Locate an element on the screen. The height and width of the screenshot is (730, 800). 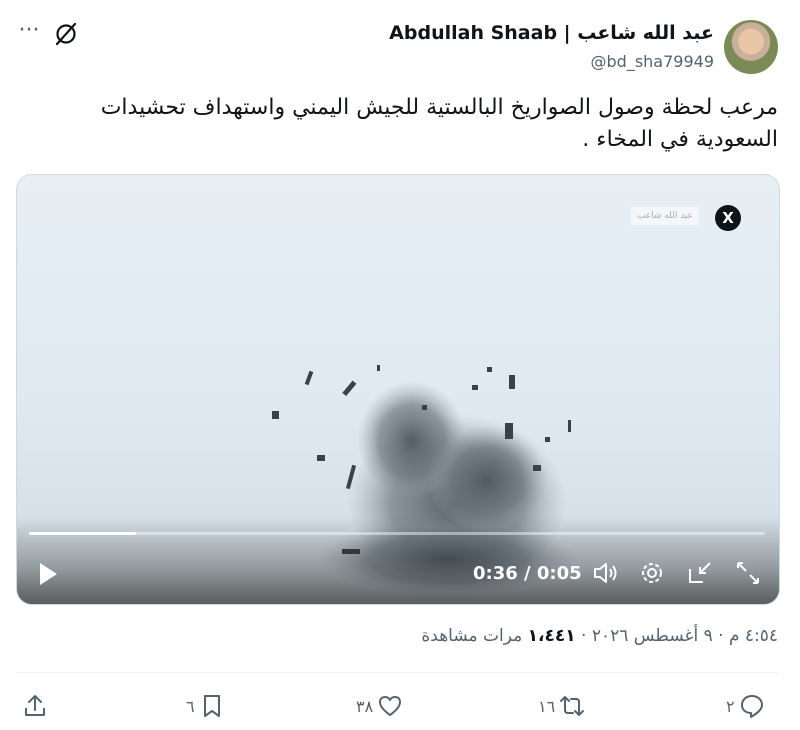
repost-button: ١٦ is located at coordinates (561, 706).